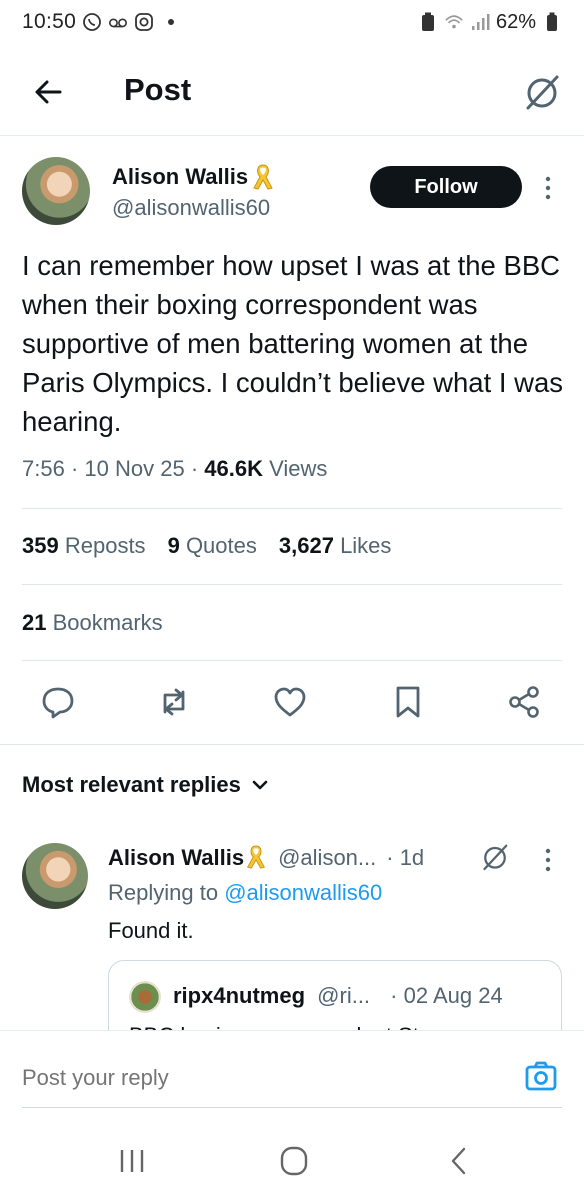 Image resolution: width=584 pixels, height=1200 pixels. Describe the element at coordinates (163, 892) in the screenshot. I see `replying-to-prefix: Replying to` at that location.